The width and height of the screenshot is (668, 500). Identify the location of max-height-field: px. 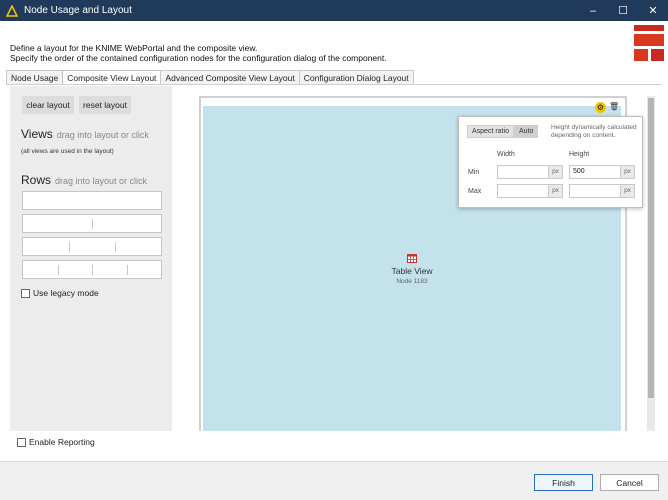
(602, 191).